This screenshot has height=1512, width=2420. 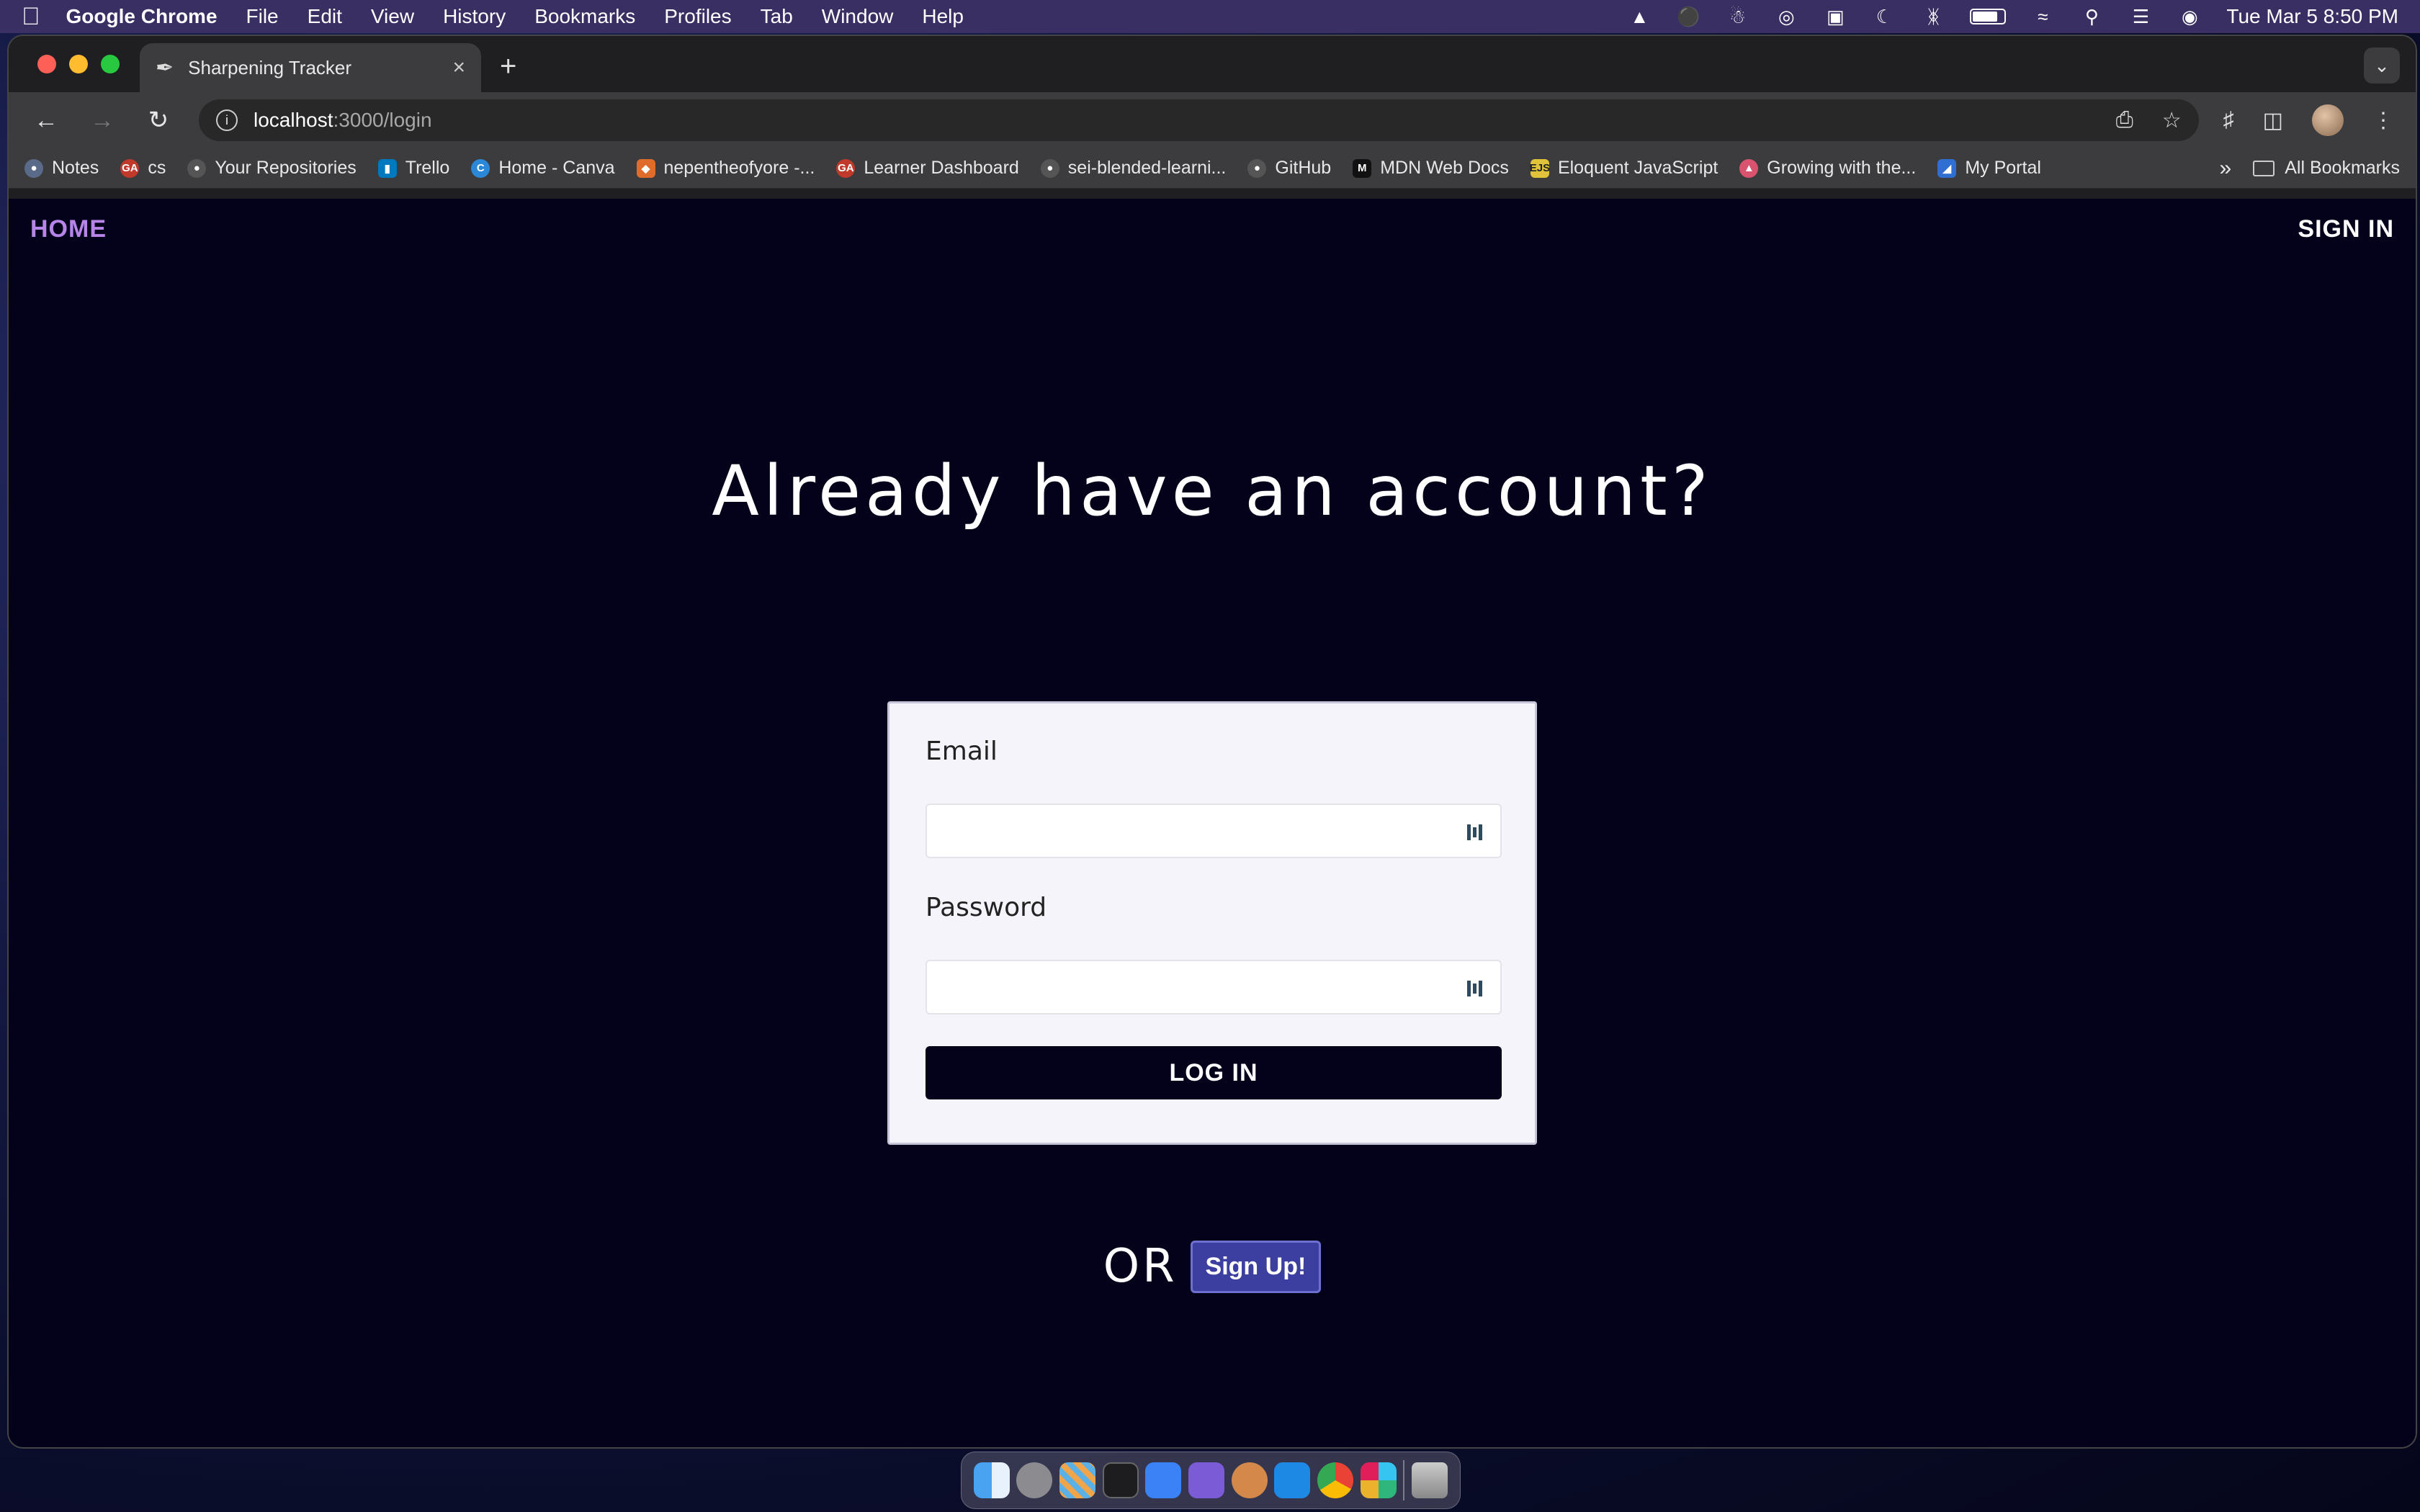 What do you see at coordinates (2226, 168) in the screenshot?
I see `more-bookmarks-icon: »` at bounding box center [2226, 168].